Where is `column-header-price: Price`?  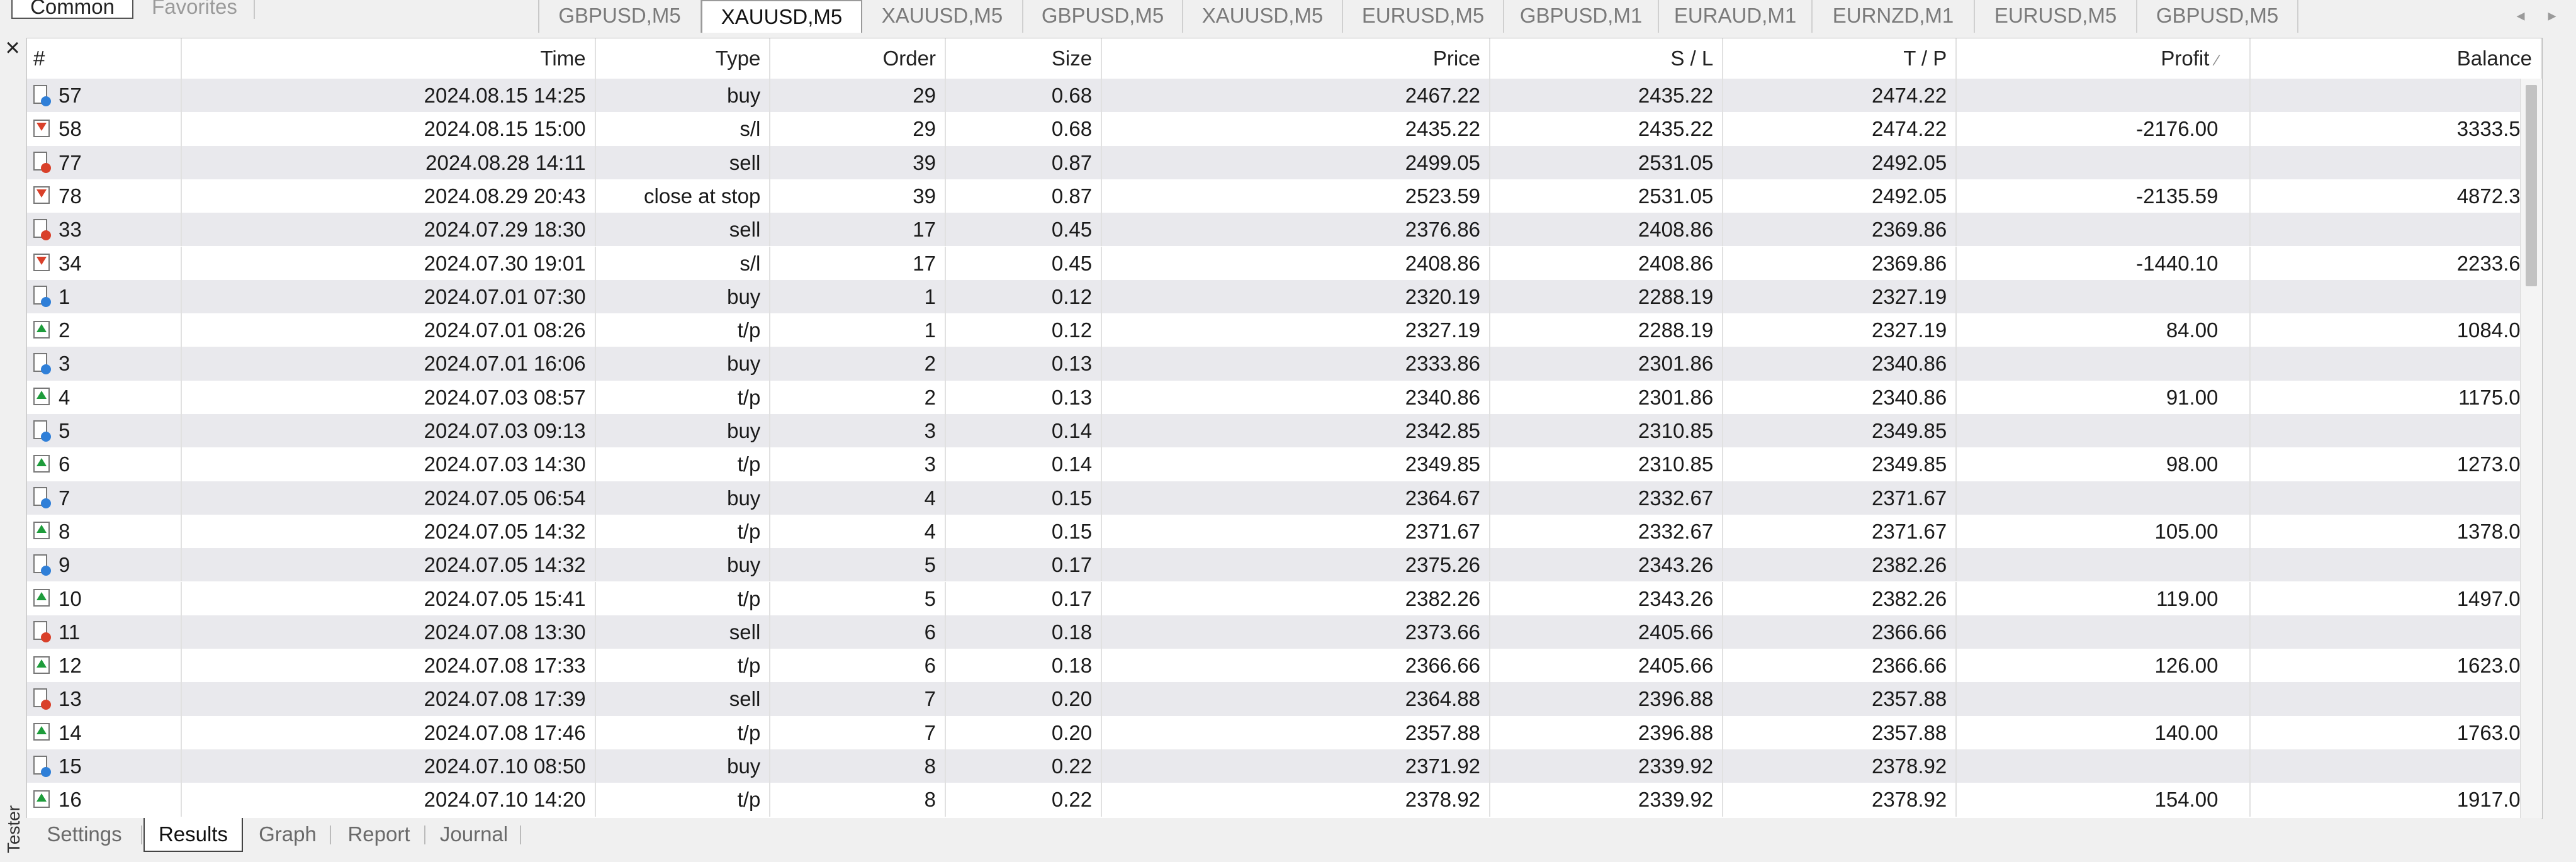
column-header-price: Price is located at coordinates (1296, 59).